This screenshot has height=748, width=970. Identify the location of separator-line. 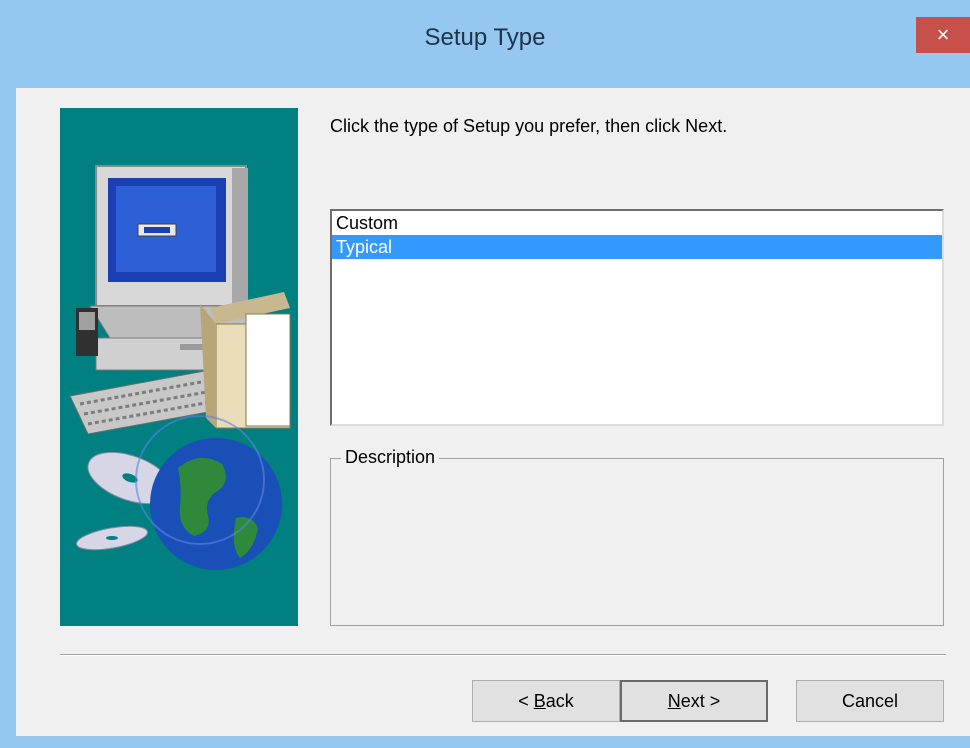
(503, 655).